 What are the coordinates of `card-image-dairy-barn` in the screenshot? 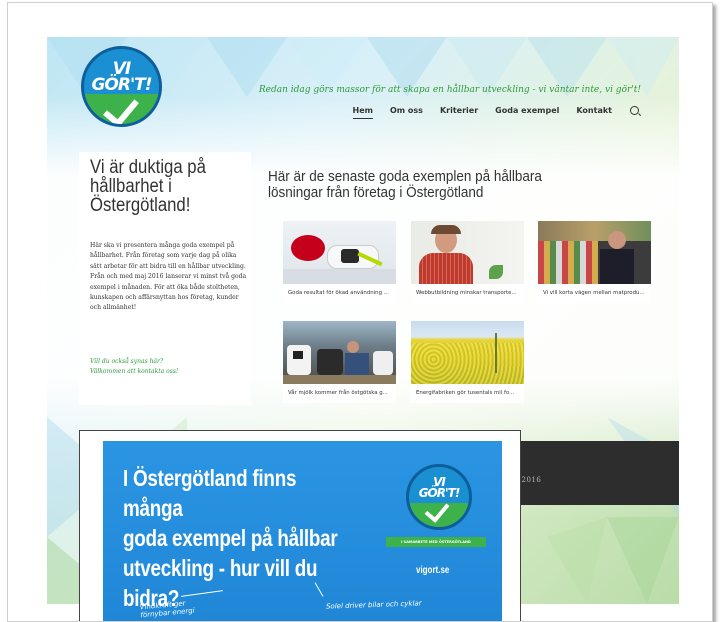 It's located at (339, 352).